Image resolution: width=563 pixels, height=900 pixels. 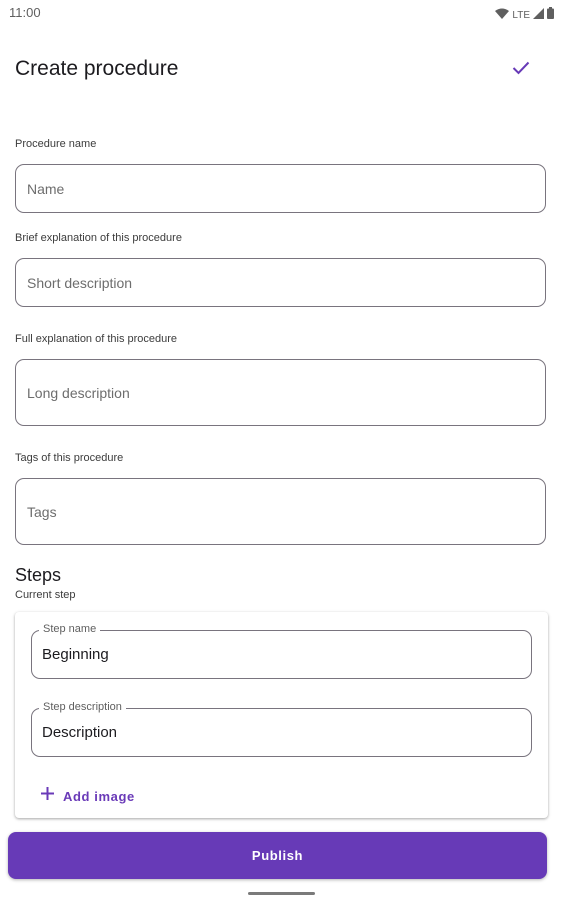 I want to click on steps-heading: Steps, so click(x=38, y=575).